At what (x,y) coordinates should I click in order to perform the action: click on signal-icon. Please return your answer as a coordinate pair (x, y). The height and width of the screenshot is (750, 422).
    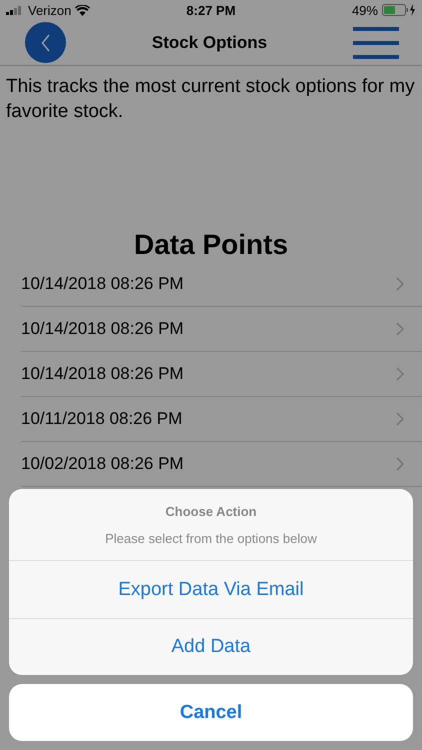
    Looking at the image, I should click on (15, 10).